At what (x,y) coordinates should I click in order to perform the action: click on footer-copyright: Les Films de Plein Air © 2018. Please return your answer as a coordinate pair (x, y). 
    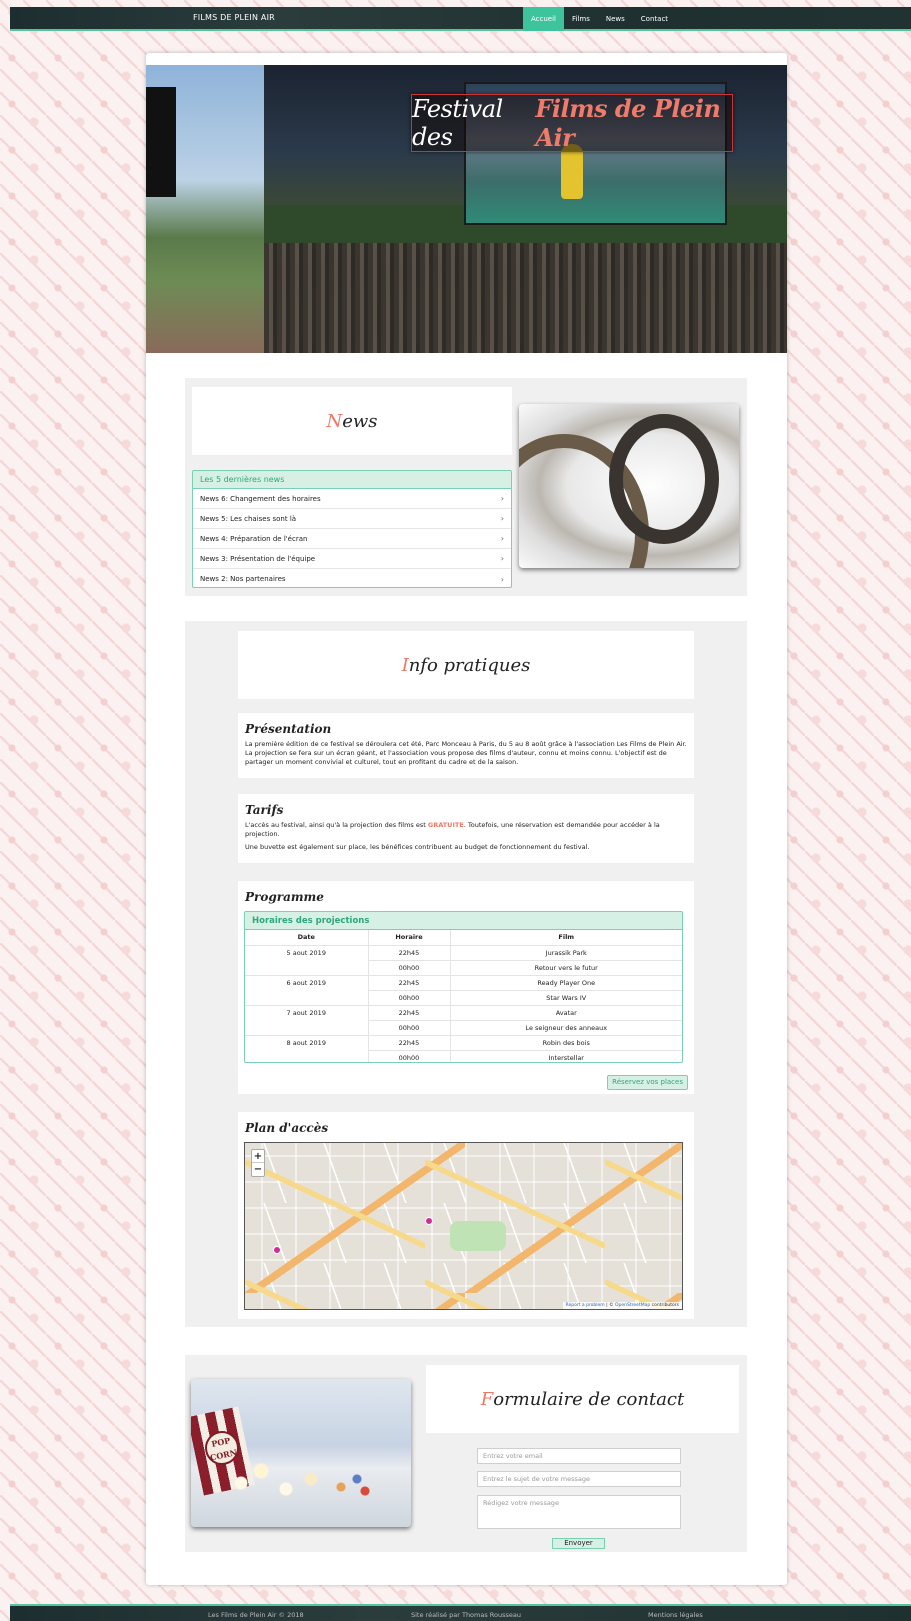
    Looking at the image, I should click on (256, 1615).